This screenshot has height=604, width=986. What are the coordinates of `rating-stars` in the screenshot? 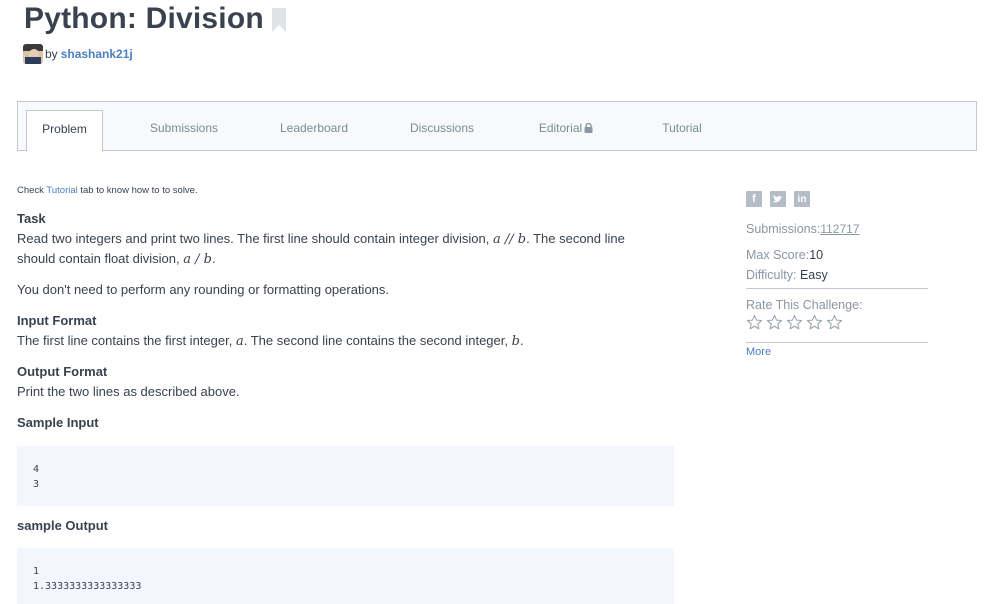 It's located at (794, 322).